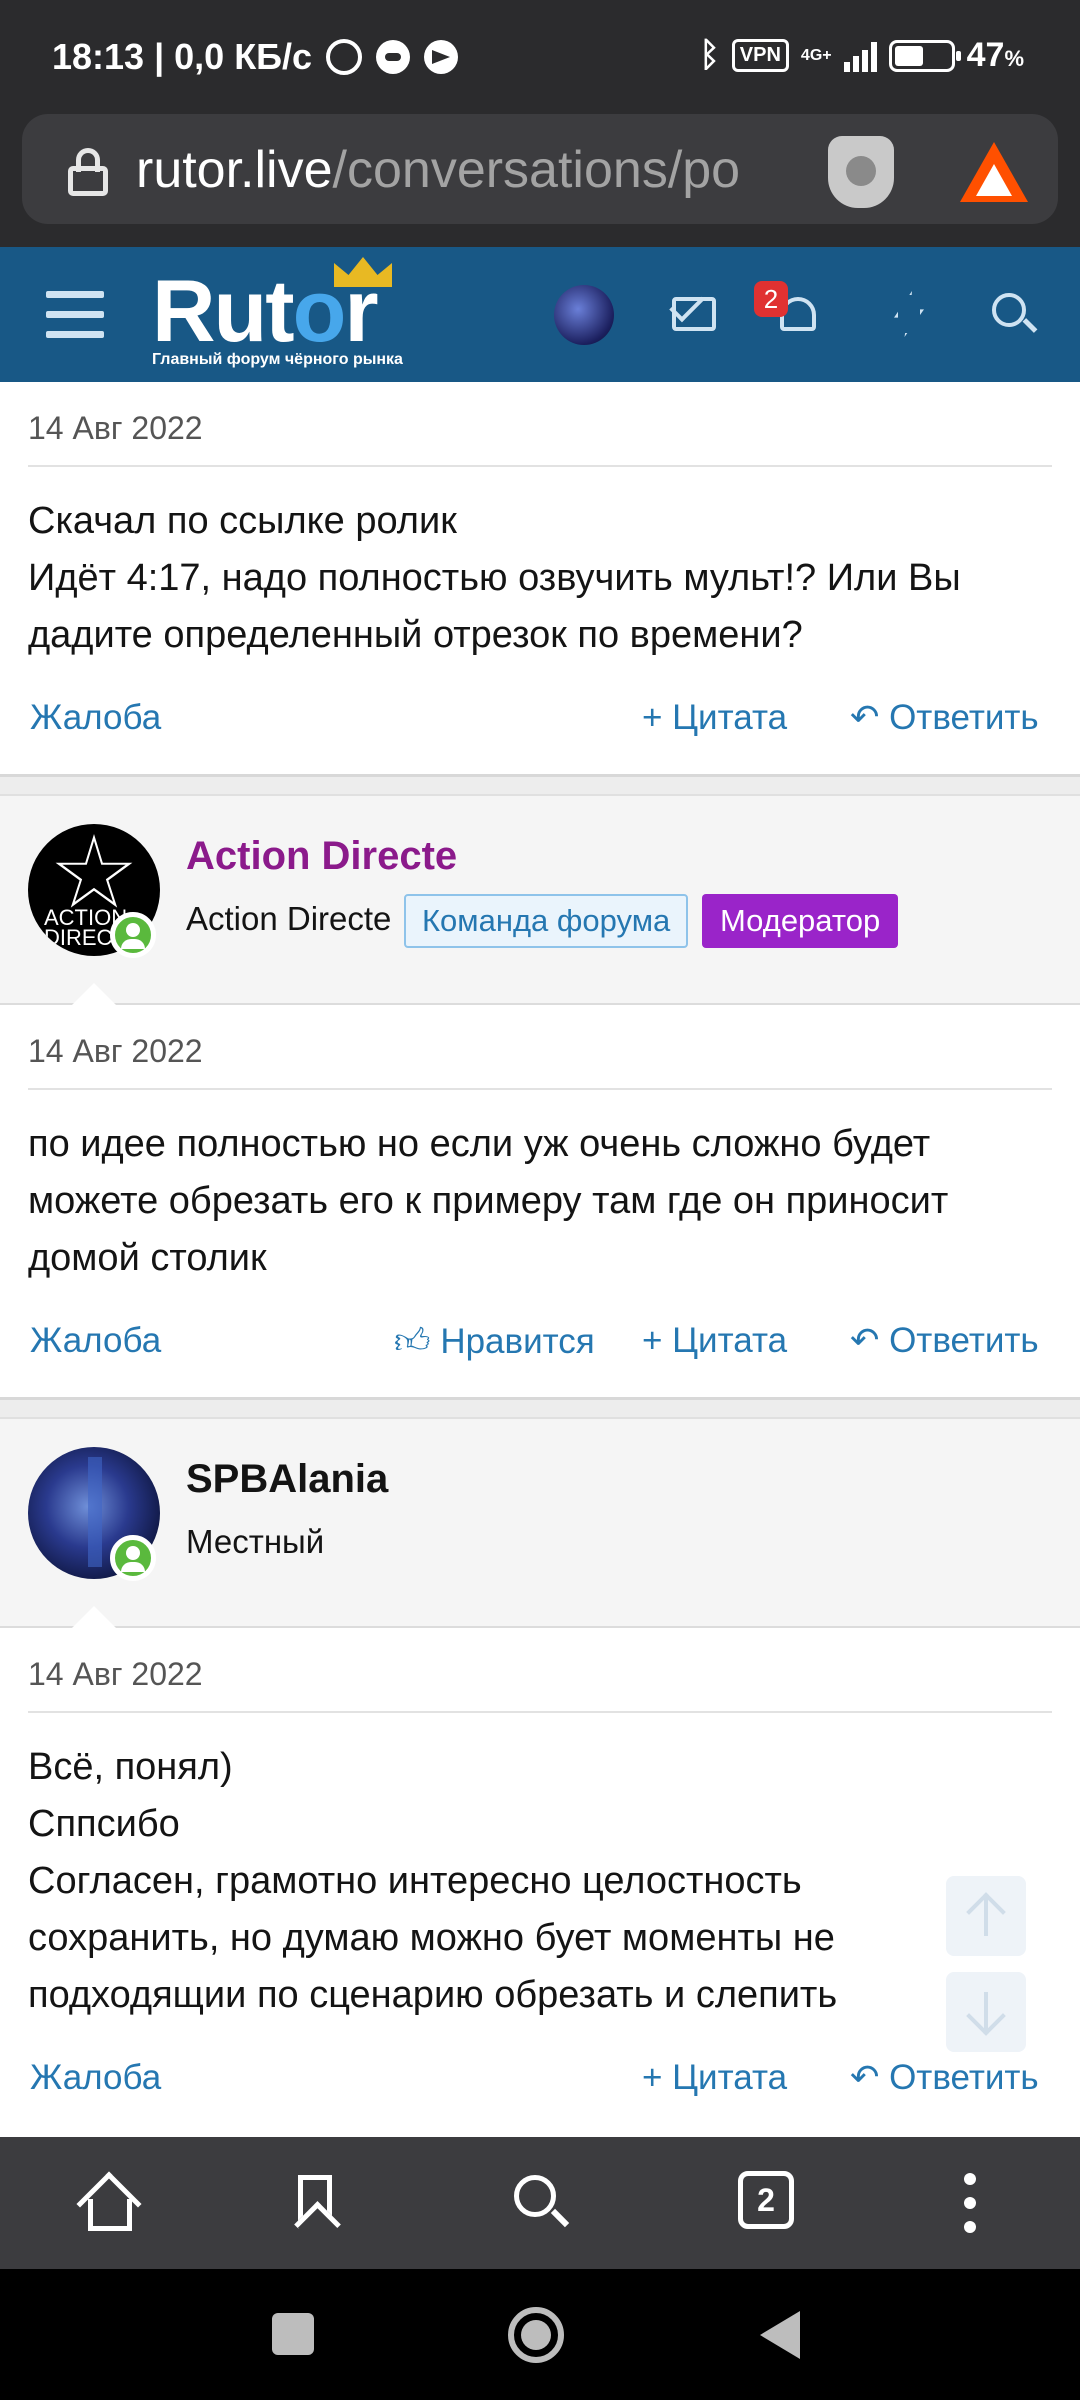 This screenshot has width=1080, height=2400. Describe the element at coordinates (314, 2203) in the screenshot. I see `bookmark-icon` at that location.